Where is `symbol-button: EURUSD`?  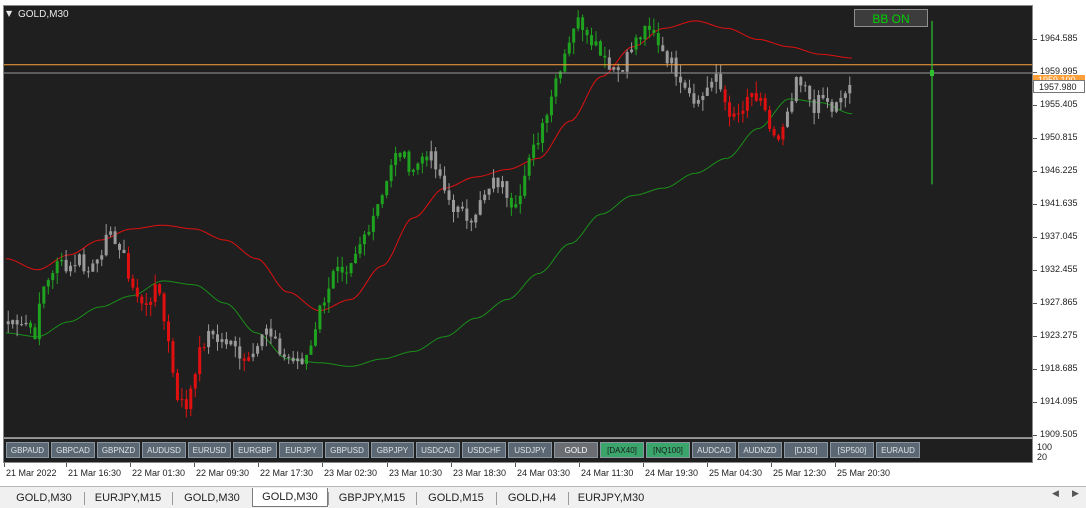
symbol-button: EURUSD is located at coordinates (209, 450).